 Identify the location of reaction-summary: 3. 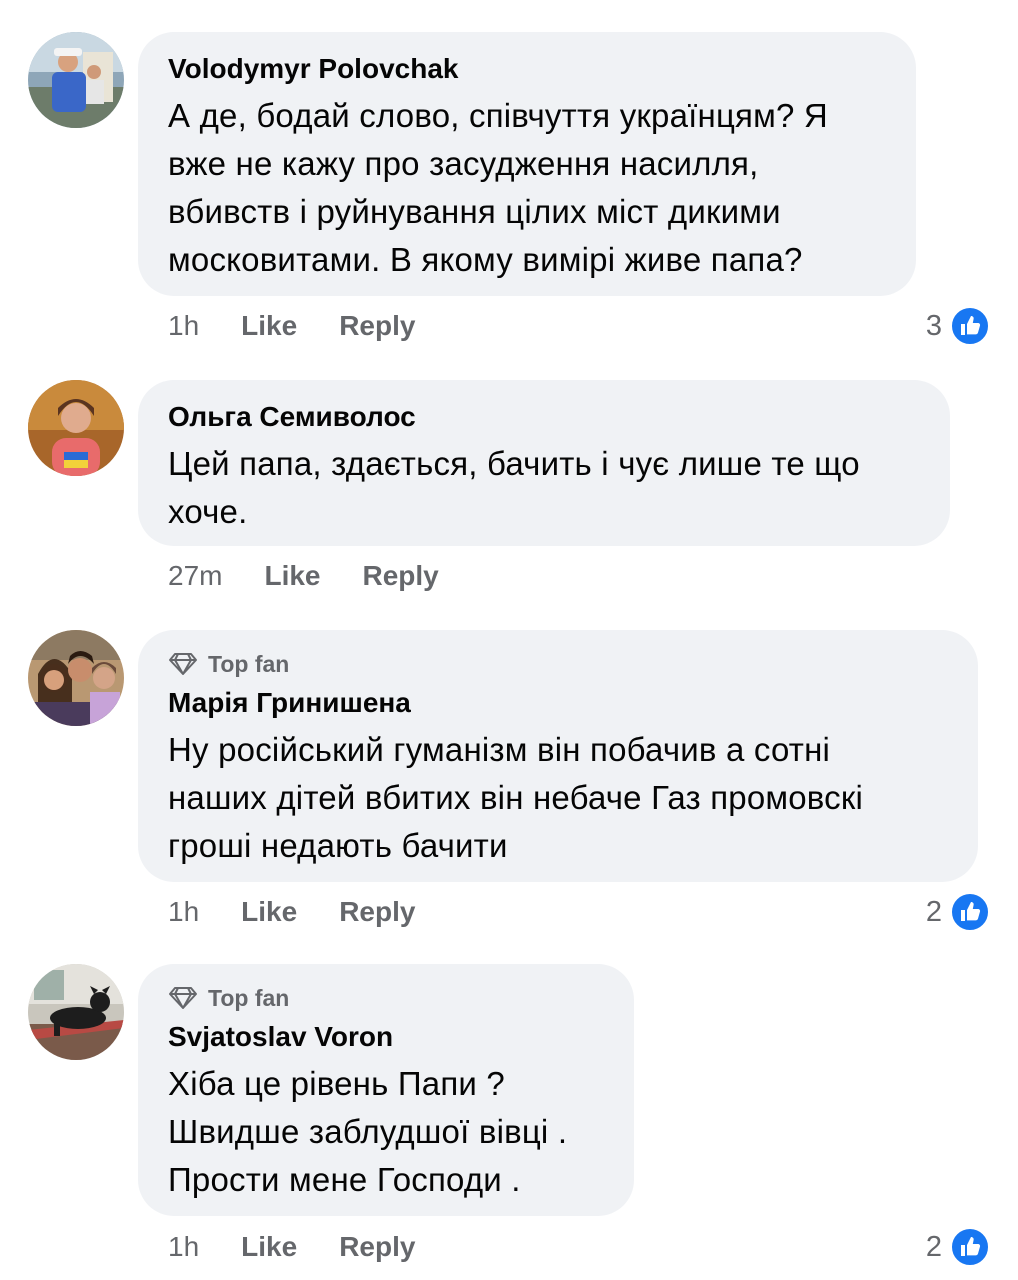
(958, 326).